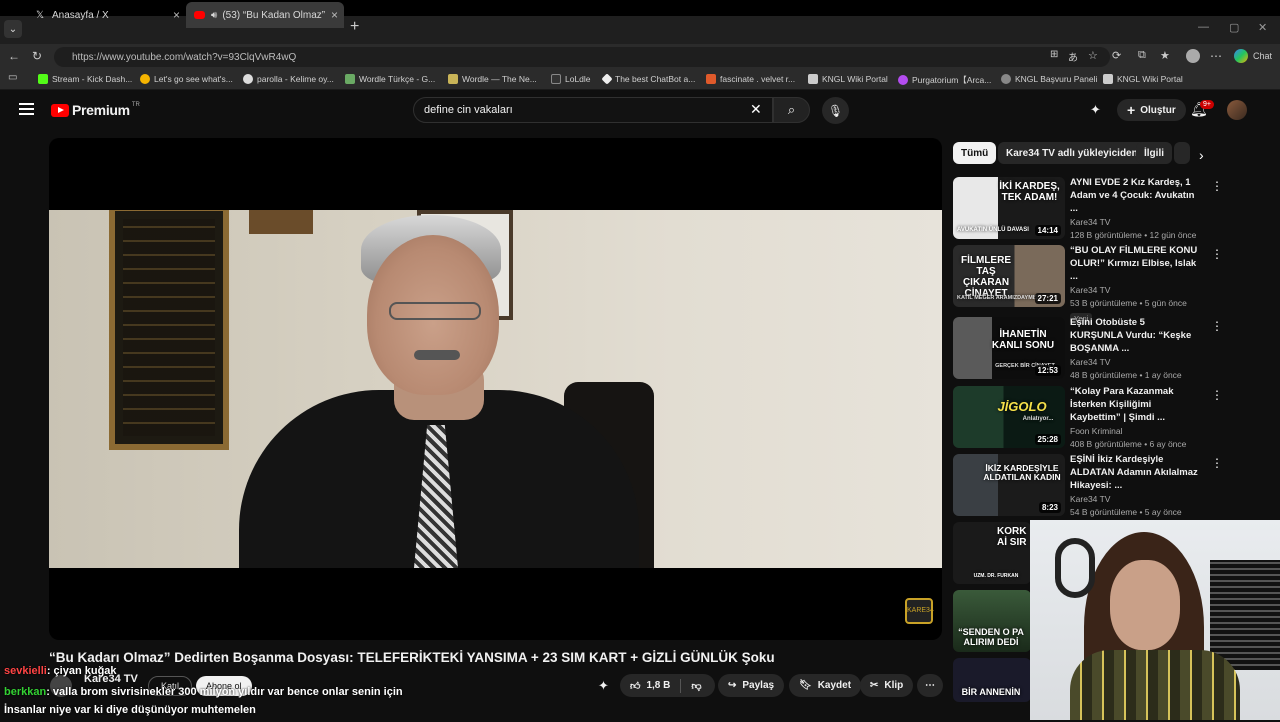  Describe the element at coordinates (26, 109) in the screenshot. I see `hamburger-menu-icon` at that location.